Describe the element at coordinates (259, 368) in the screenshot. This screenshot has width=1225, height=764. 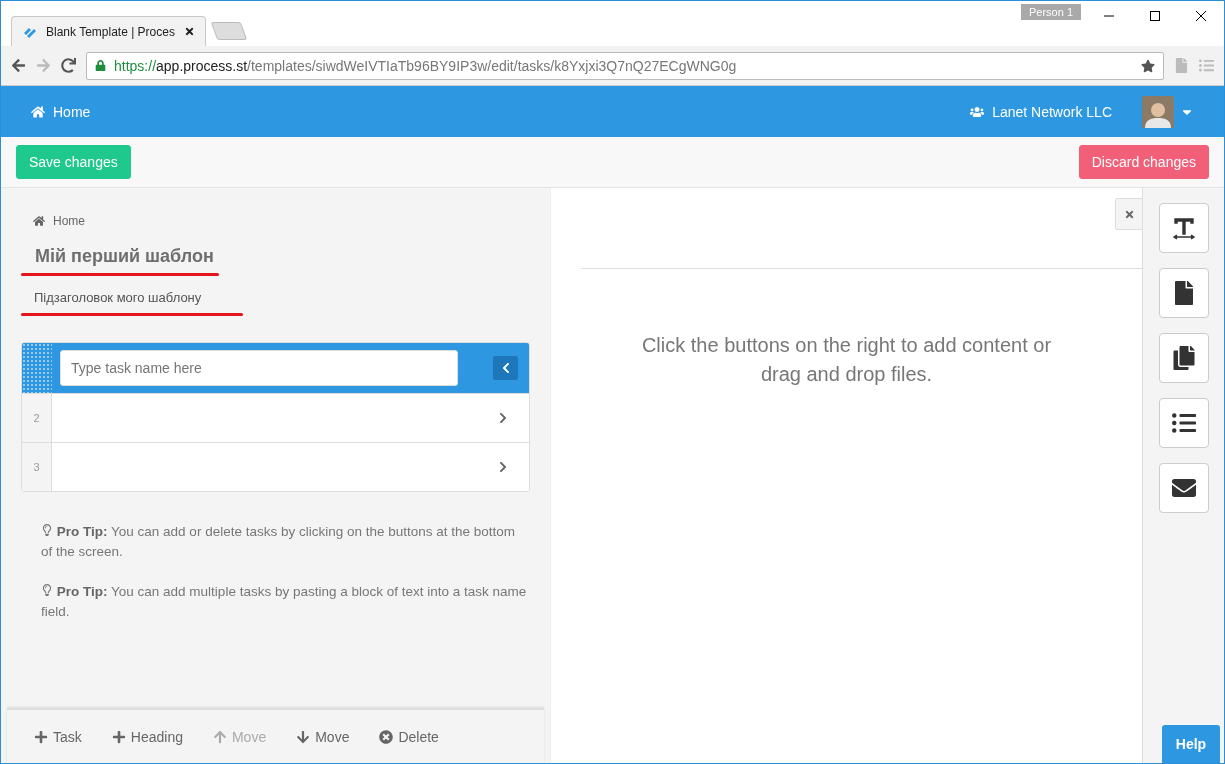
I see `task-name-field: Type task name here` at that location.